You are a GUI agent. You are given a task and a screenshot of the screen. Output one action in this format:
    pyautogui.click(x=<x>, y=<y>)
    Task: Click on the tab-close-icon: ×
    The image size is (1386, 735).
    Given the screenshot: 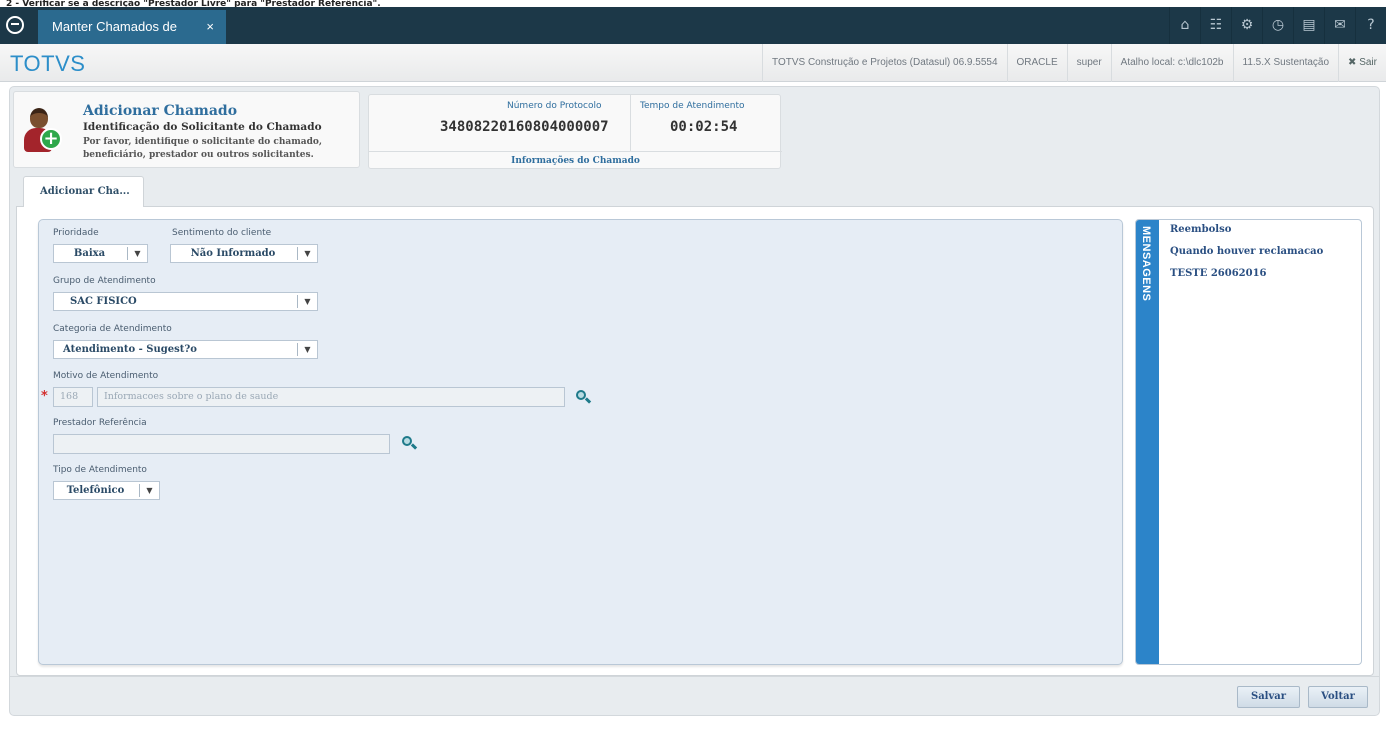 What is the action you would take?
    pyautogui.click(x=210, y=27)
    